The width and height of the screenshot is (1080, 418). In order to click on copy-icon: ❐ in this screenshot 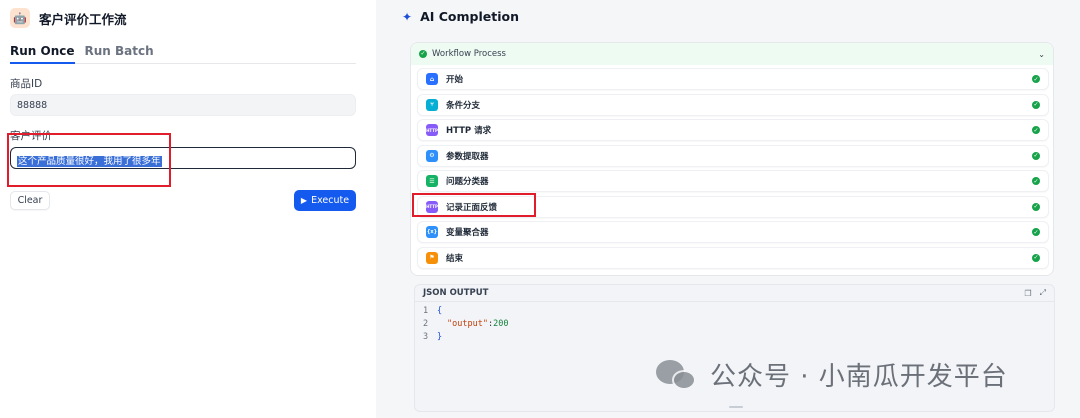, I will do `click(1027, 293)`.